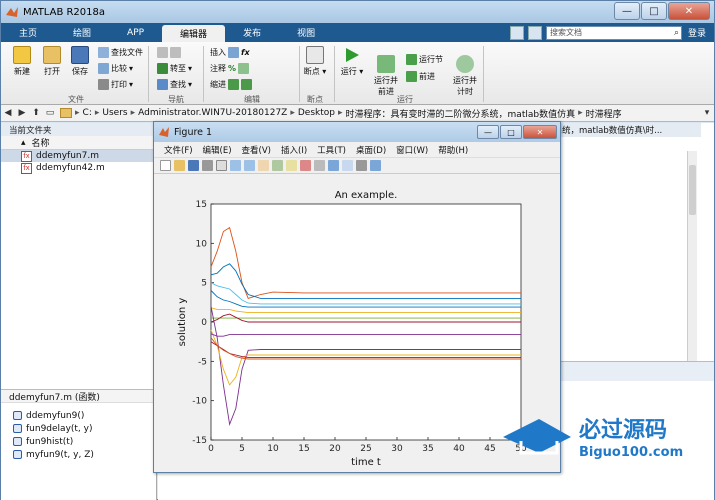 Image resolution: width=715 pixels, height=500 pixels. Describe the element at coordinates (540, 132) in the screenshot. I see `figure-close-button: ✕` at that location.